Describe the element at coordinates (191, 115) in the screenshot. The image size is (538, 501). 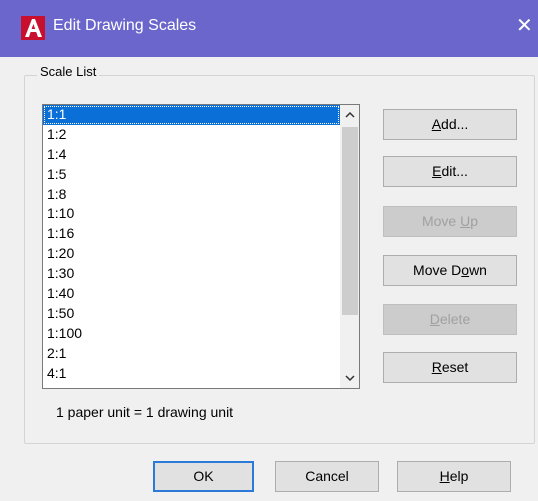
I see `scale-list-item: 1:1` at that location.